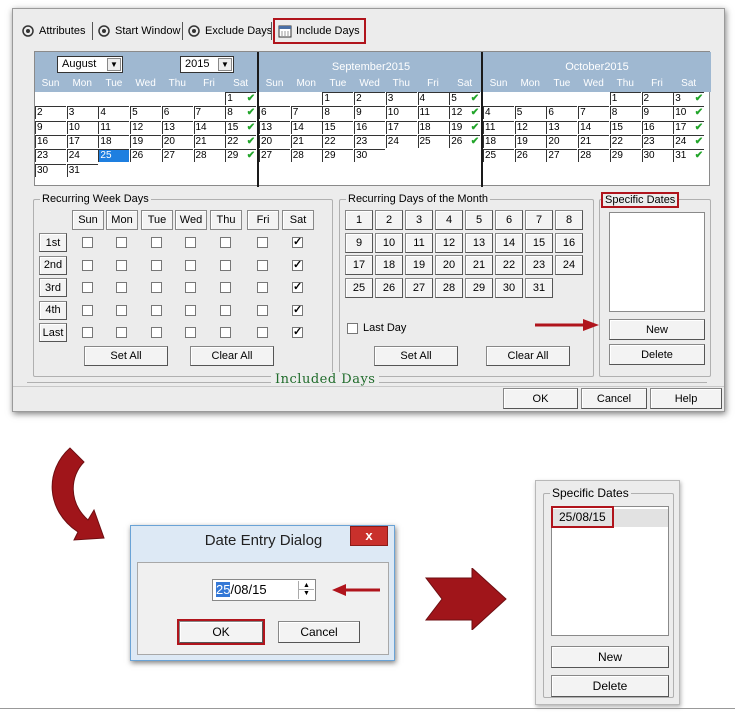 This screenshot has width=735, height=714. What do you see at coordinates (229, 31) in the screenshot?
I see `tab-exclude-days: Exclude Days` at bounding box center [229, 31].